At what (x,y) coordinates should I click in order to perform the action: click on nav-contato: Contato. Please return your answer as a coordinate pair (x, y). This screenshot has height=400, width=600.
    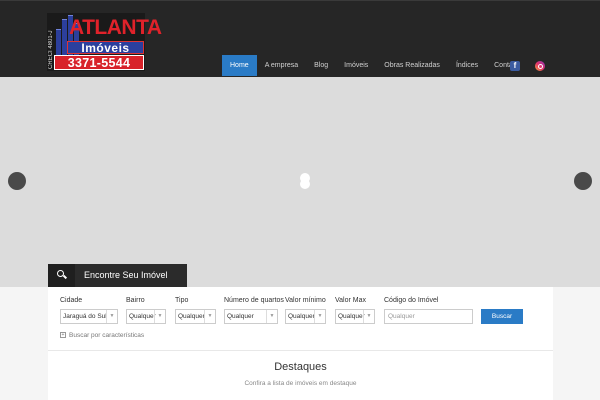
    Looking at the image, I should click on (506, 65).